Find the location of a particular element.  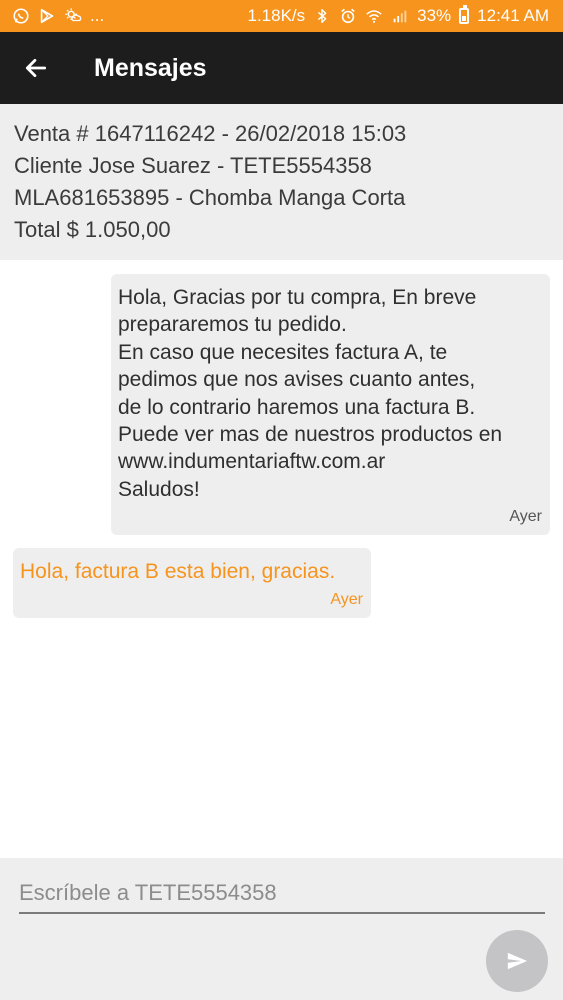

play-store-icon is located at coordinates (47, 16).